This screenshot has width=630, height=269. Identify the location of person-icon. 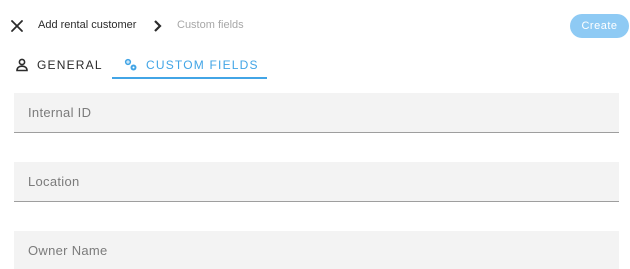
(22, 65).